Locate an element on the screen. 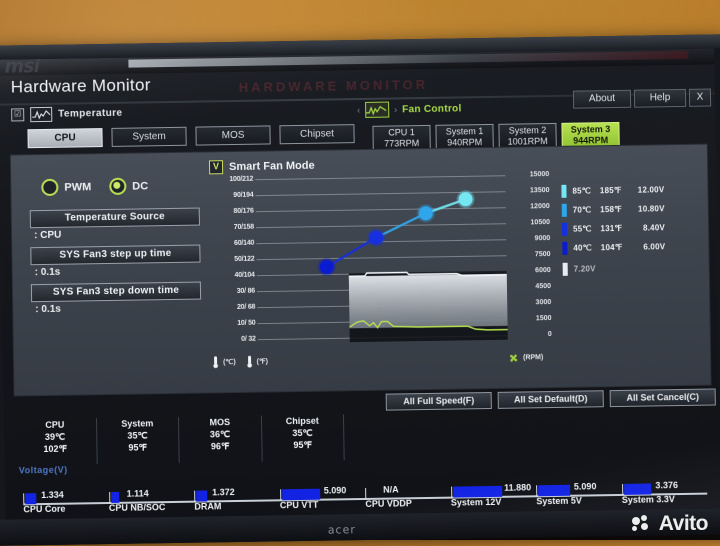 This screenshot has width=720, height=546. voltage-value: 5.090 is located at coordinates (585, 486).